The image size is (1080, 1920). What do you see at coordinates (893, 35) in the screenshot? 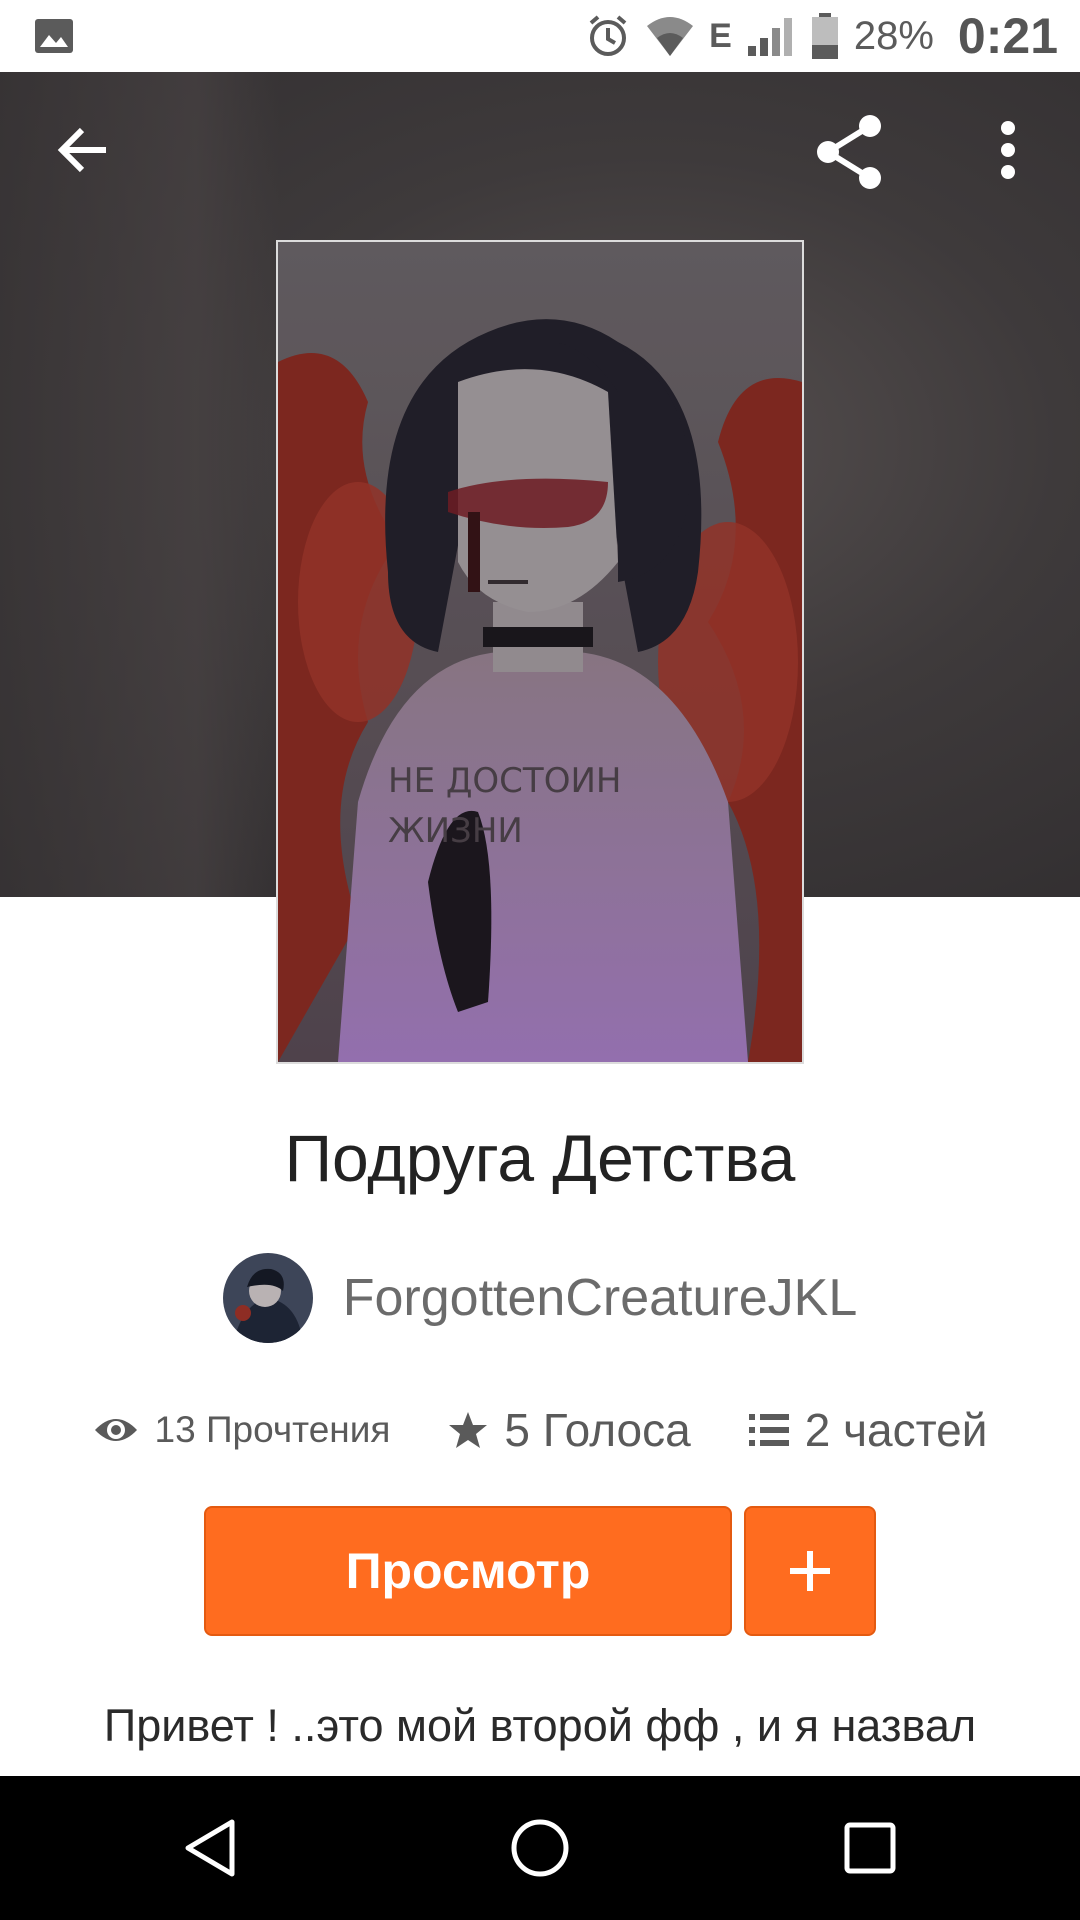
I see `battery-percent: 28%` at bounding box center [893, 35].